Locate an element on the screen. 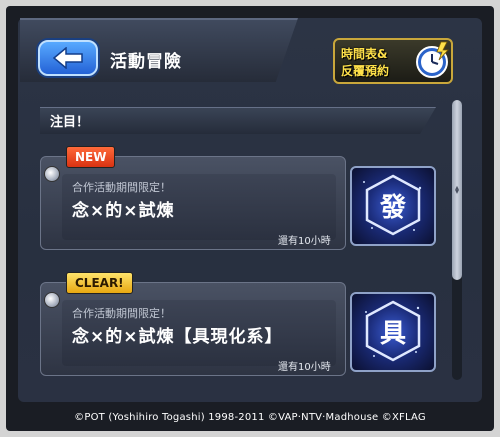  schedule-button: 時間表& 反覆預約 is located at coordinates (393, 61).